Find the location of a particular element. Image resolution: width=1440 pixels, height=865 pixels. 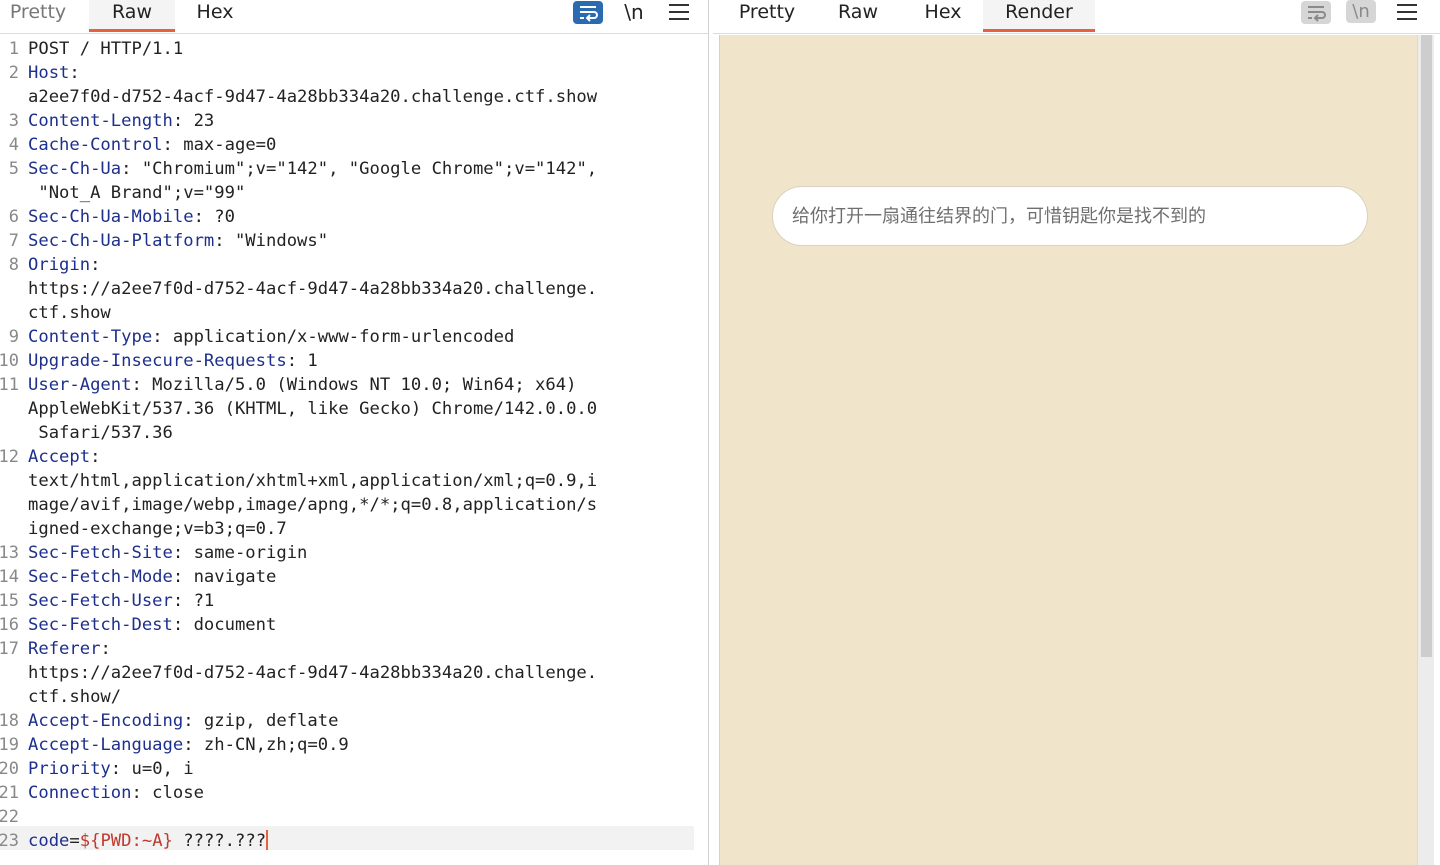

editor-line: 7 Sec-Ch-Ua-Platform: "Windows" is located at coordinates (347, 238).